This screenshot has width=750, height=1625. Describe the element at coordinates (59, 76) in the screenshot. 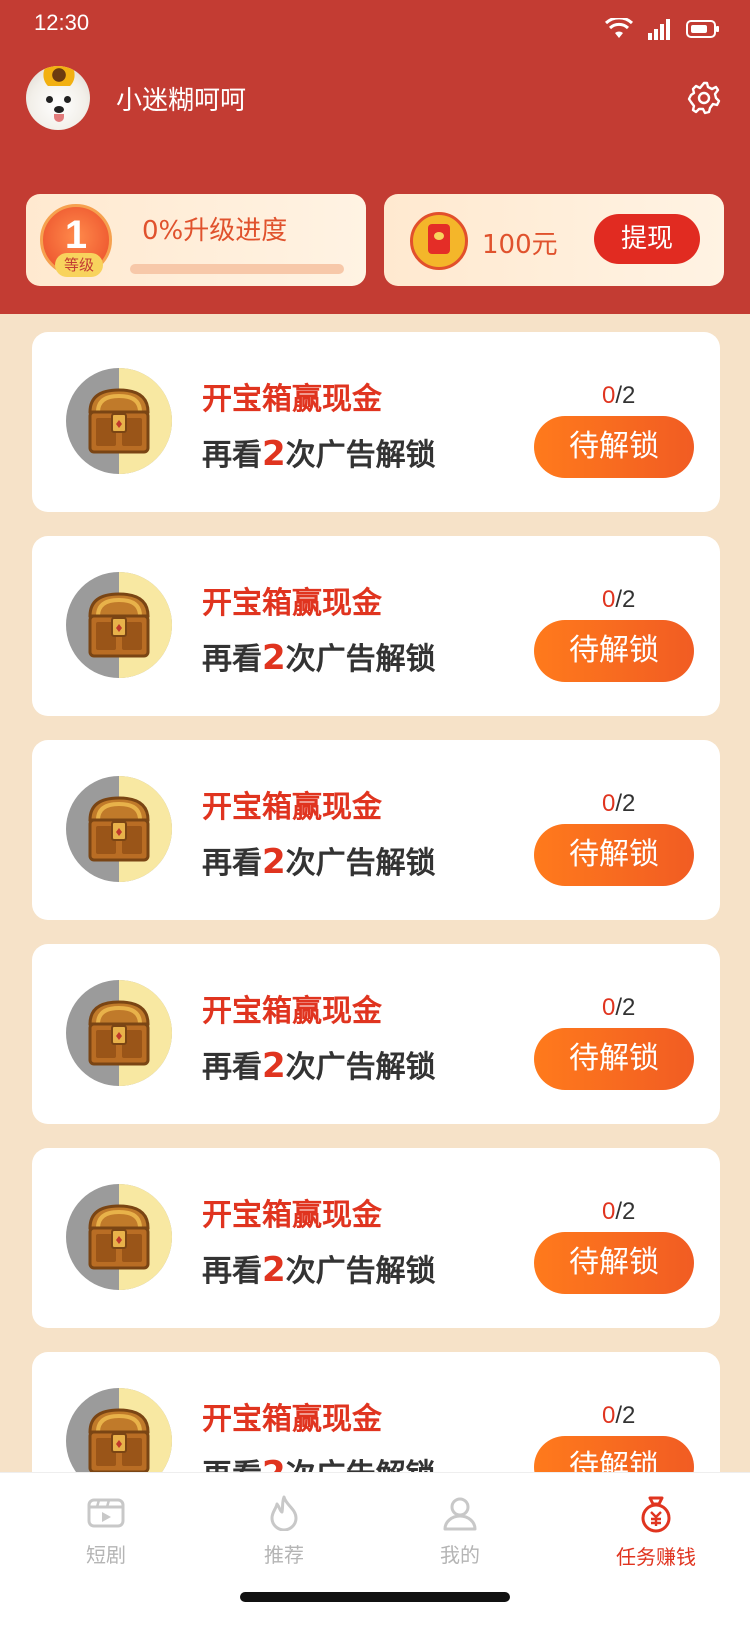

I see `sunflower-decoration` at that location.